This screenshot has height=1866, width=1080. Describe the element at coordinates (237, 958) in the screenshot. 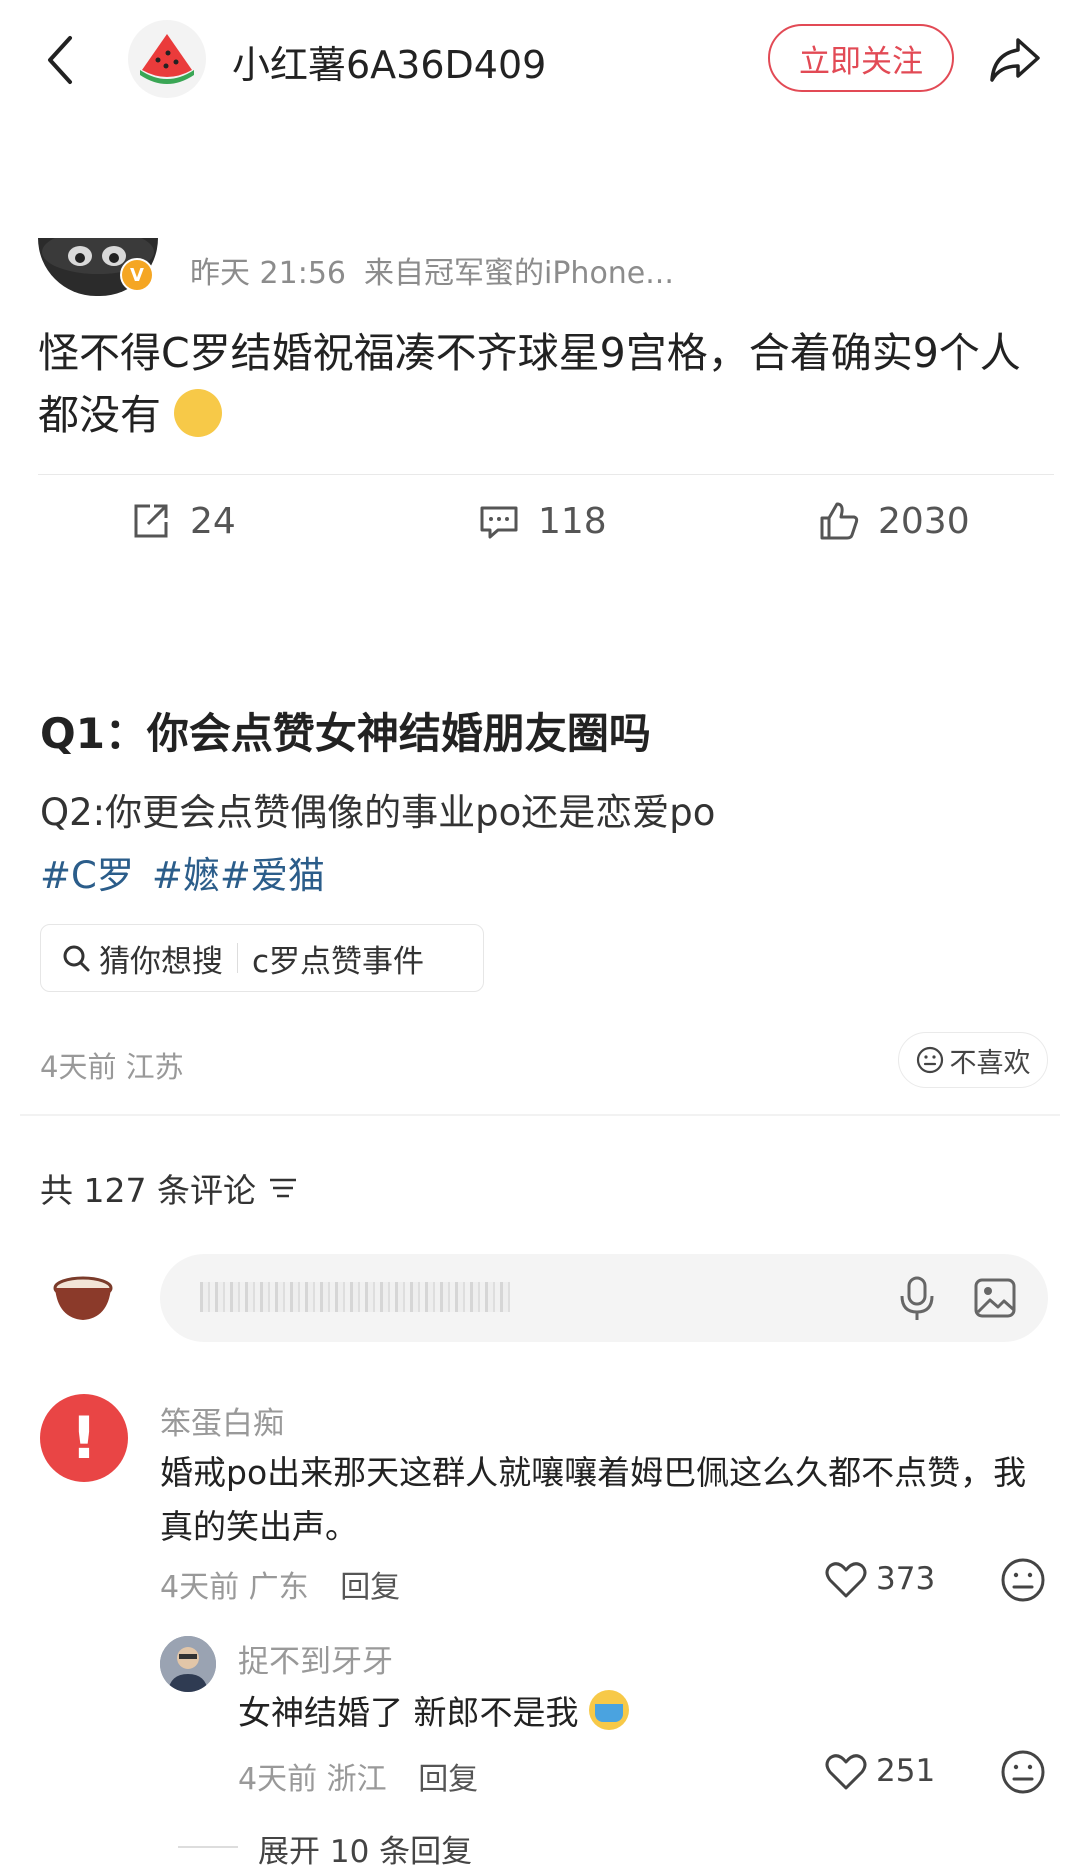

I see `separator` at that location.